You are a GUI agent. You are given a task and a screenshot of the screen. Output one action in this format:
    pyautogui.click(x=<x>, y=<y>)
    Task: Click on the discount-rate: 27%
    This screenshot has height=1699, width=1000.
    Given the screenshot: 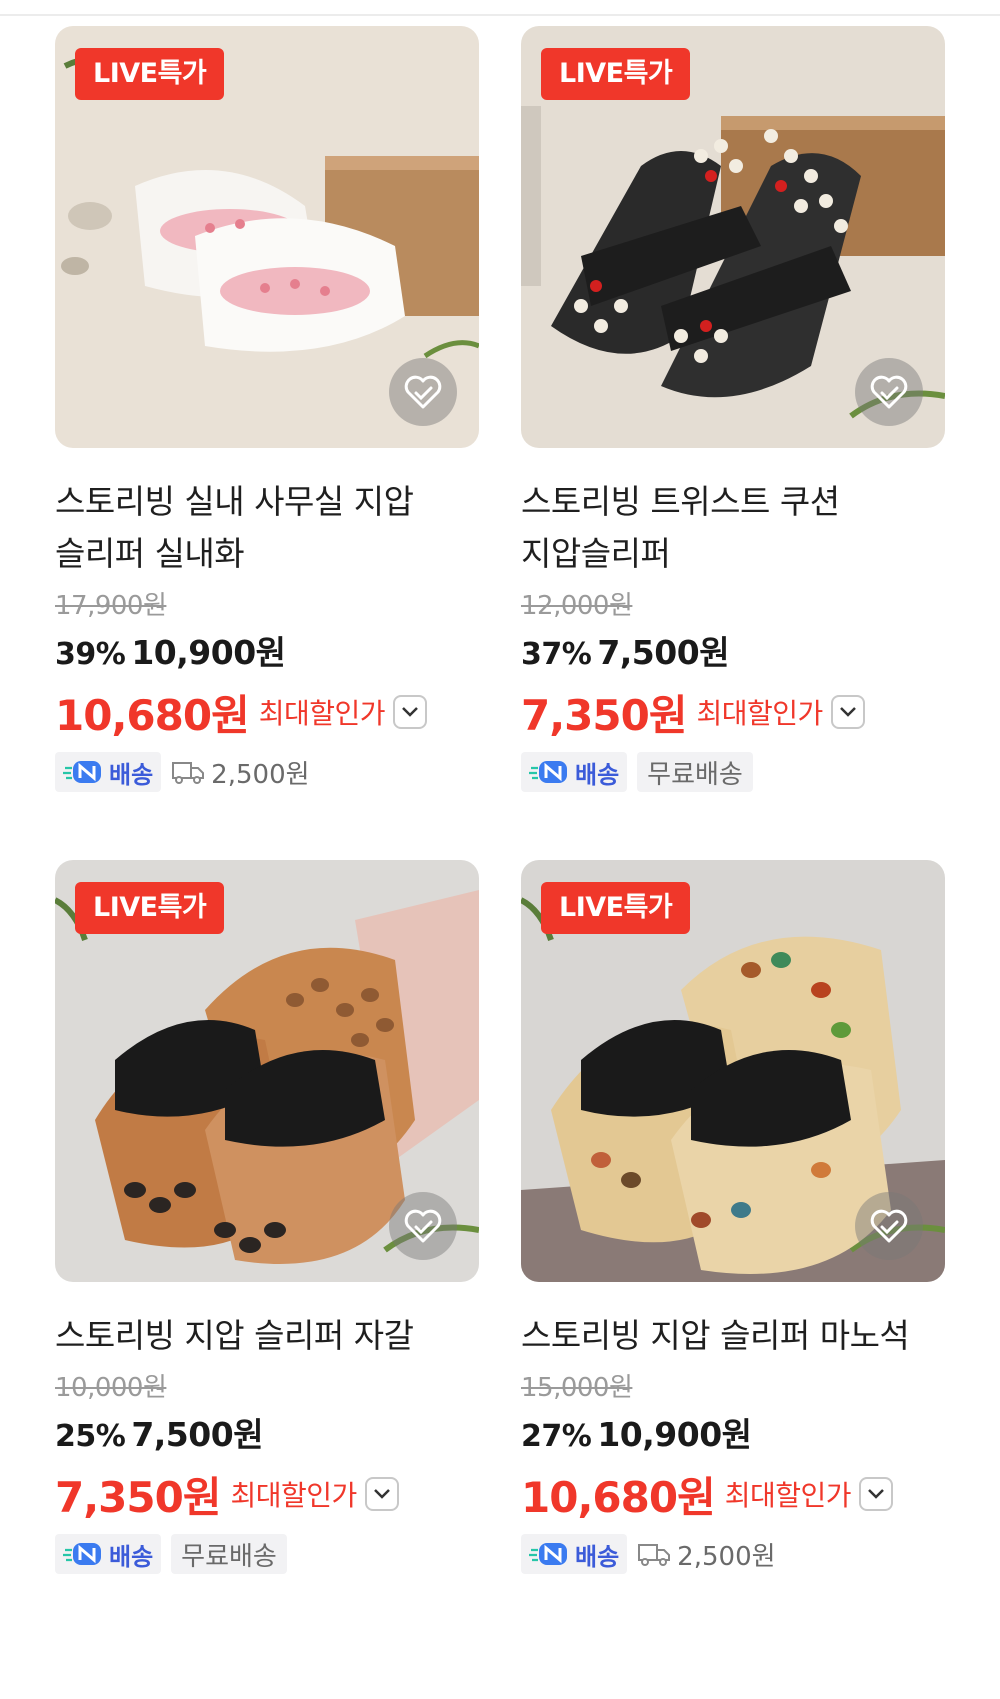 What is the action you would take?
    pyautogui.click(x=556, y=1436)
    